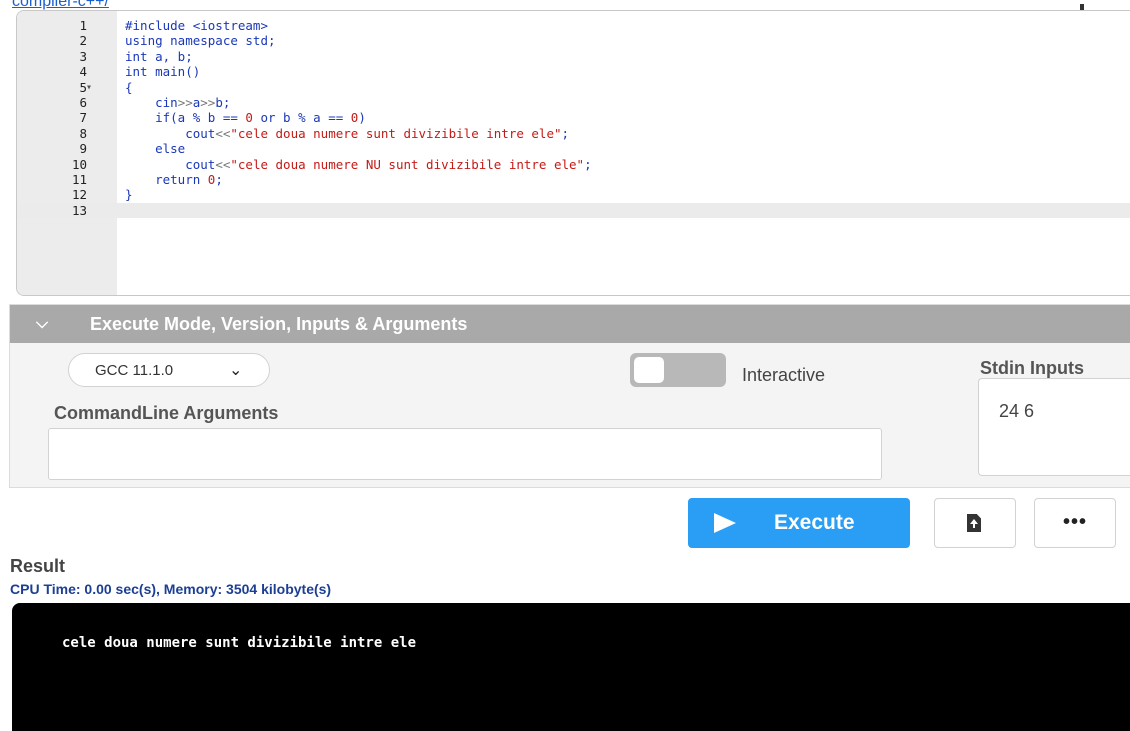 The image size is (1130, 731). What do you see at coordinates (573, 179) in the screenshot?
I see `code-line: 11 return 0;` at bounding box center [573, 179].